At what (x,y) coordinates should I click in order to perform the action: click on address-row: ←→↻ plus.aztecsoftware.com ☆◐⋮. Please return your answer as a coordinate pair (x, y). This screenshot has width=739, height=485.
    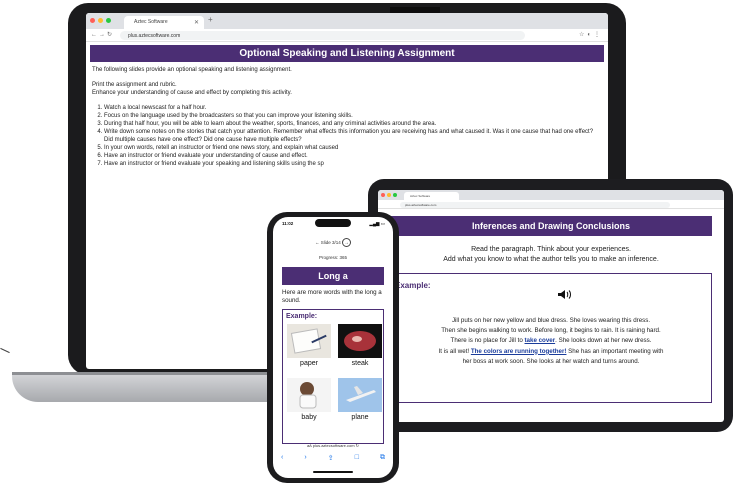
    Looking at the image, I should click on (347, 35).